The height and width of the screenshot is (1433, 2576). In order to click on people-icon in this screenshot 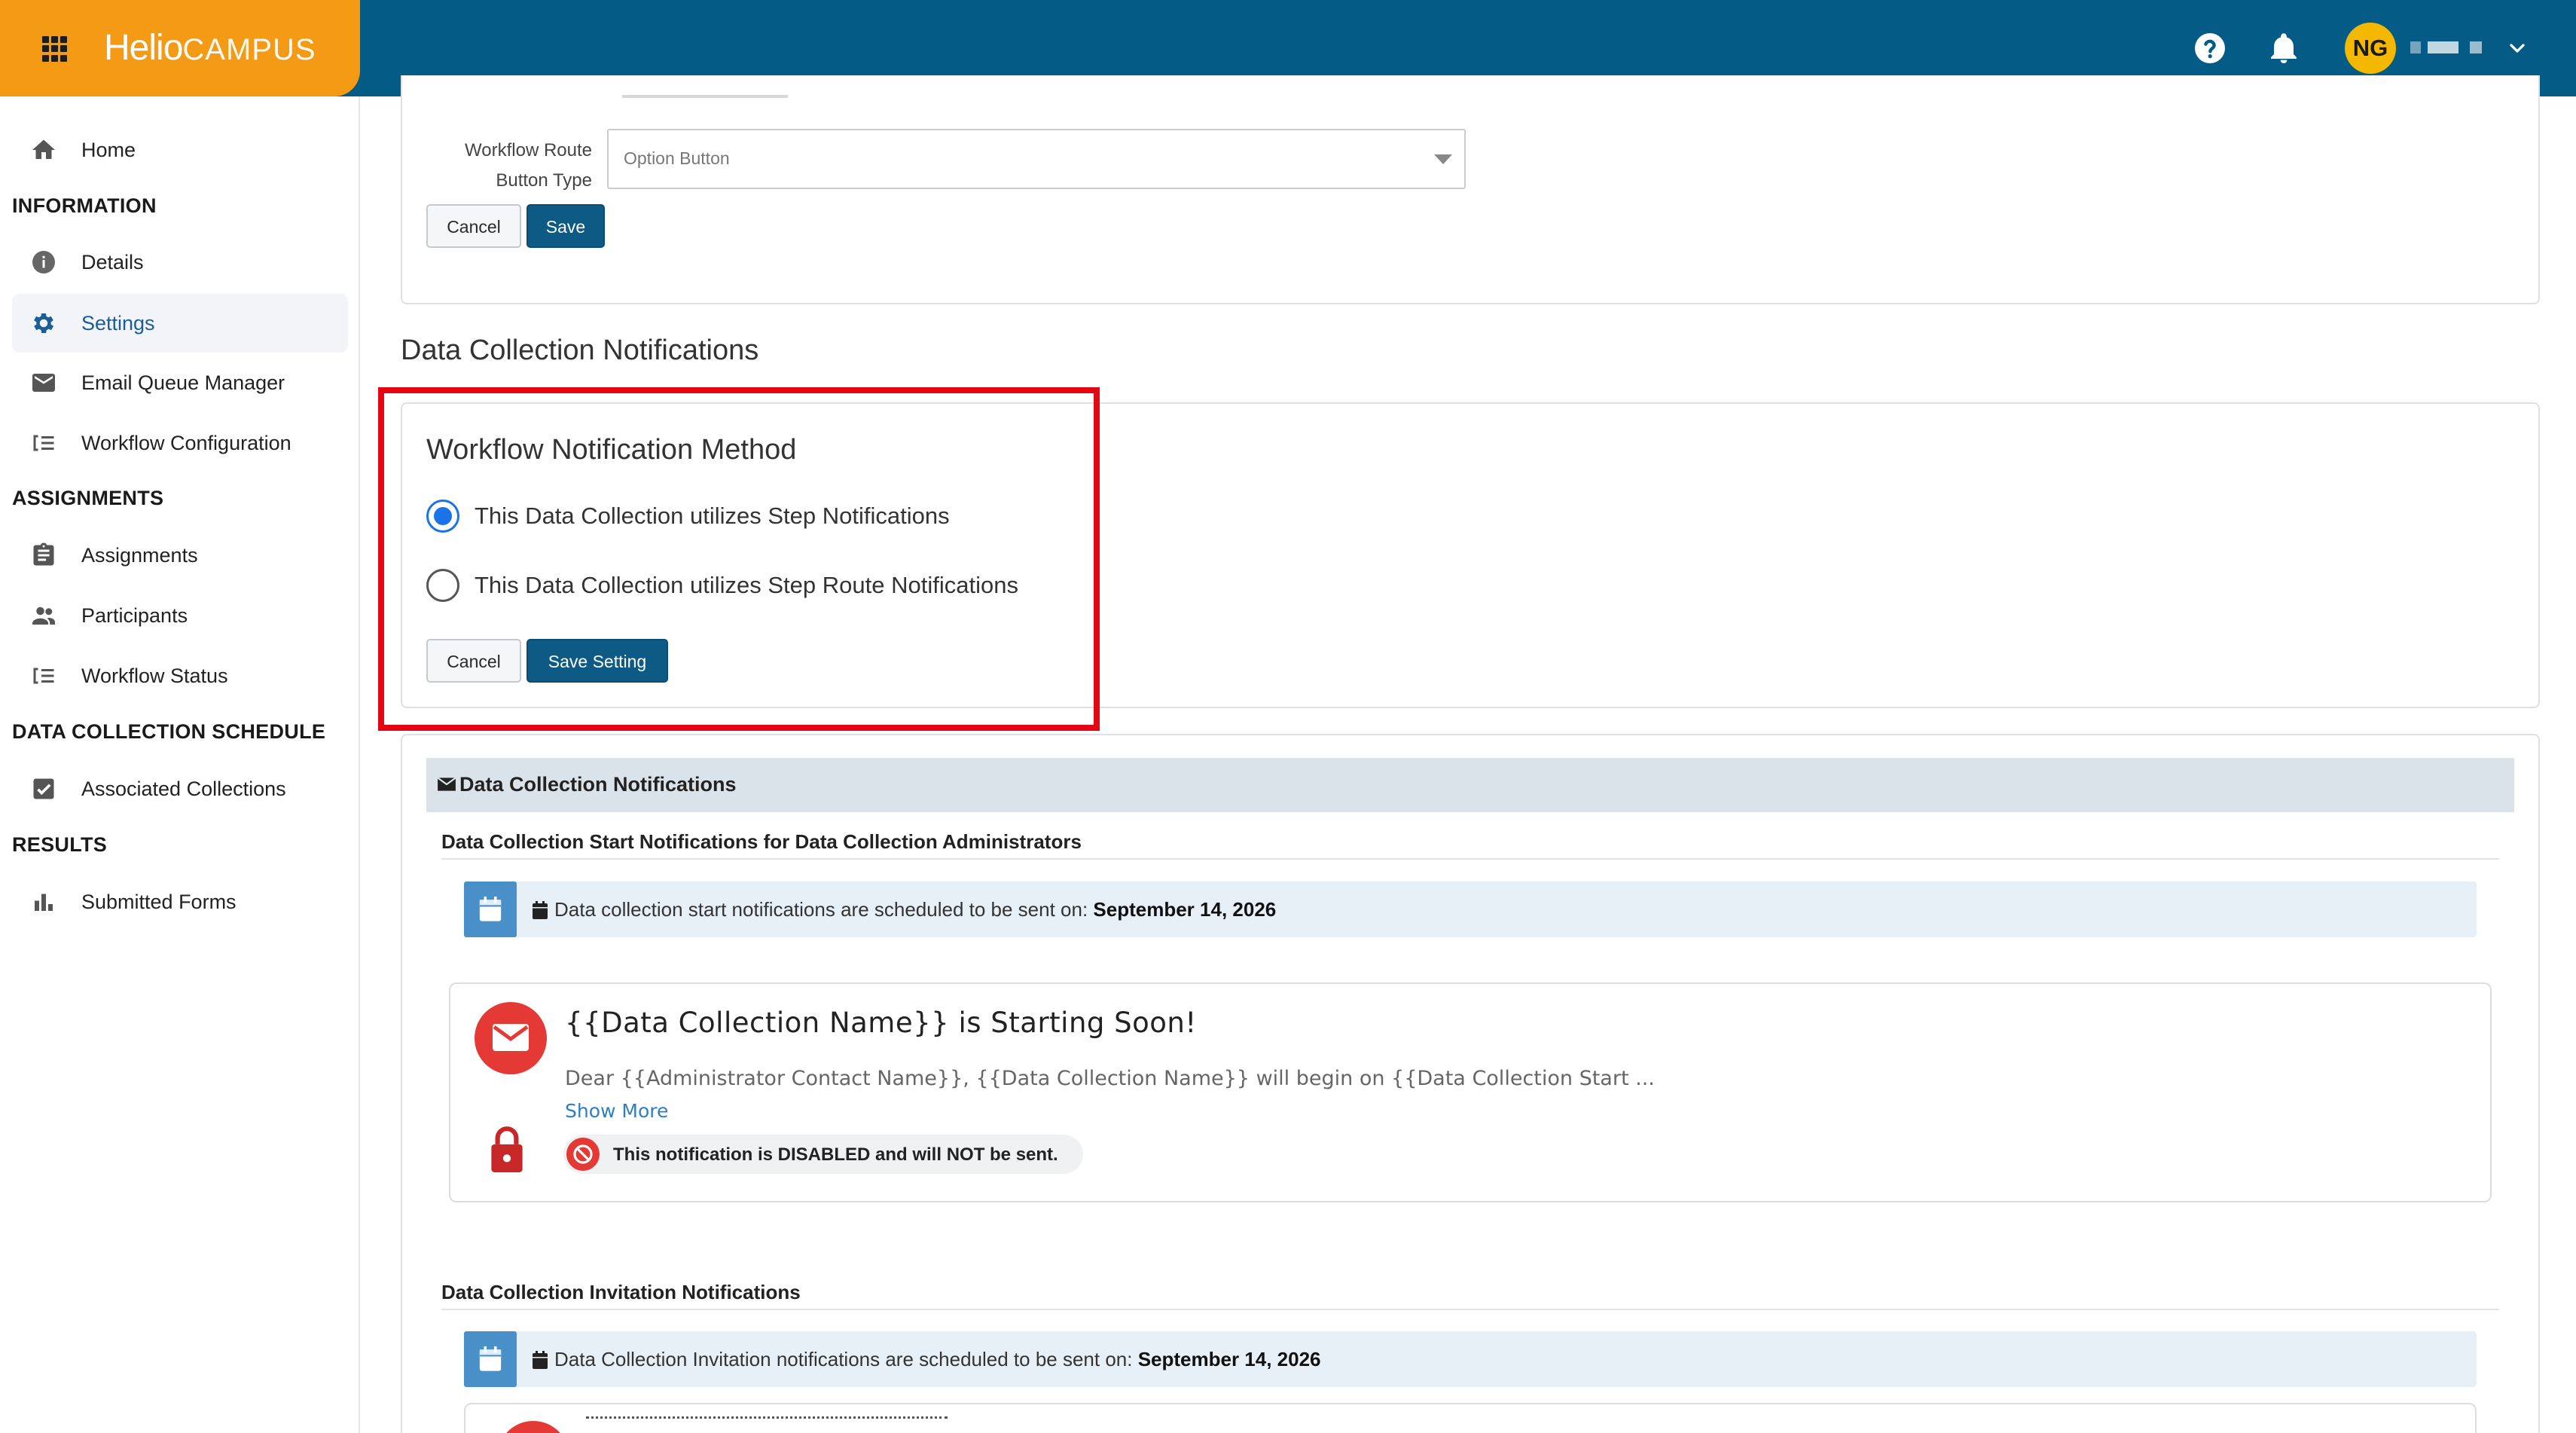, I will do `click(44, 616)`.